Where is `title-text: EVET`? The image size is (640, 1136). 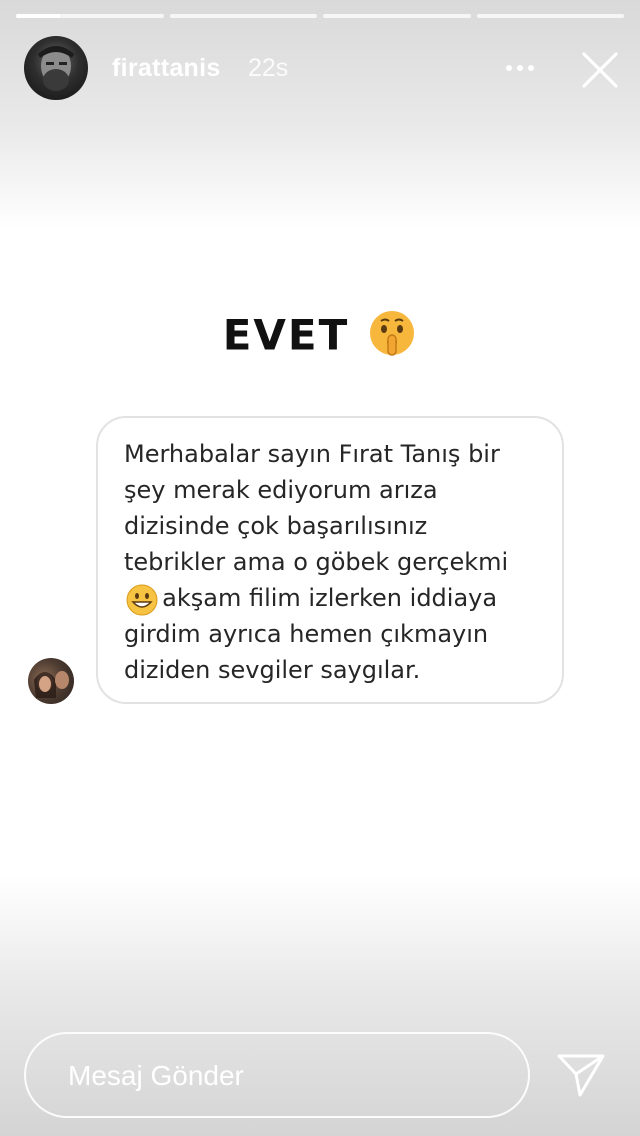 title-text: EVET is located at coordinates (286, 335).